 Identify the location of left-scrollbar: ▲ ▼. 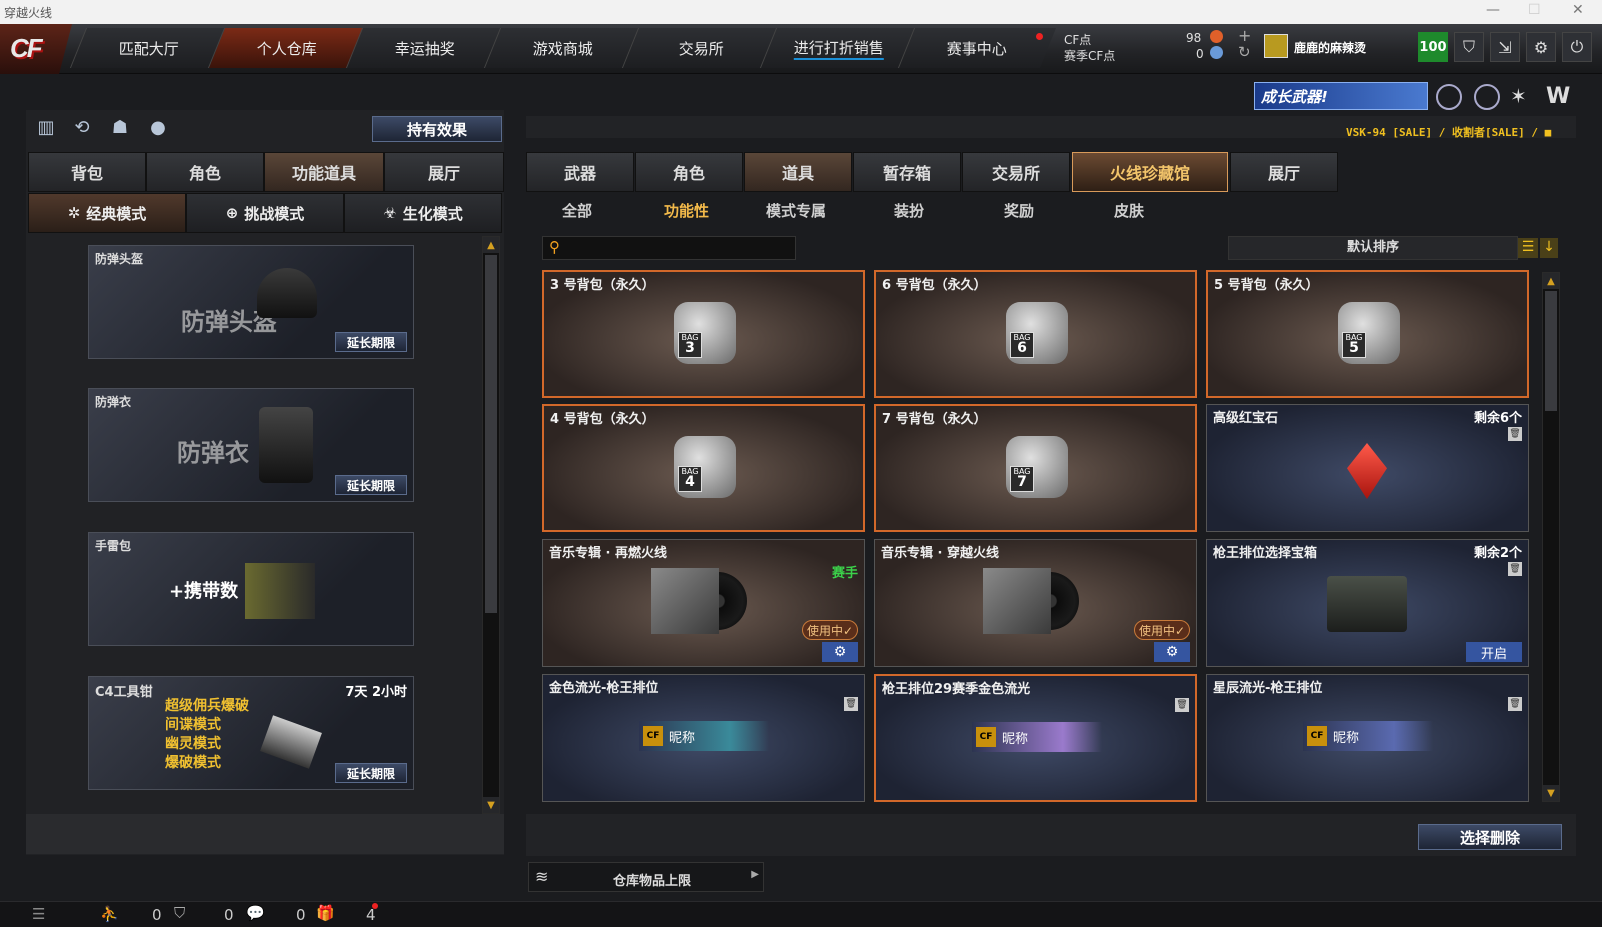
(491, 525).